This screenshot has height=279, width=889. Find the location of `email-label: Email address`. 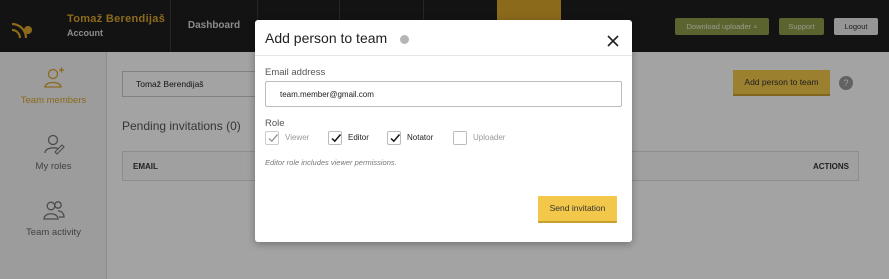

email-label: Email address is located at coordinates (295, 72).